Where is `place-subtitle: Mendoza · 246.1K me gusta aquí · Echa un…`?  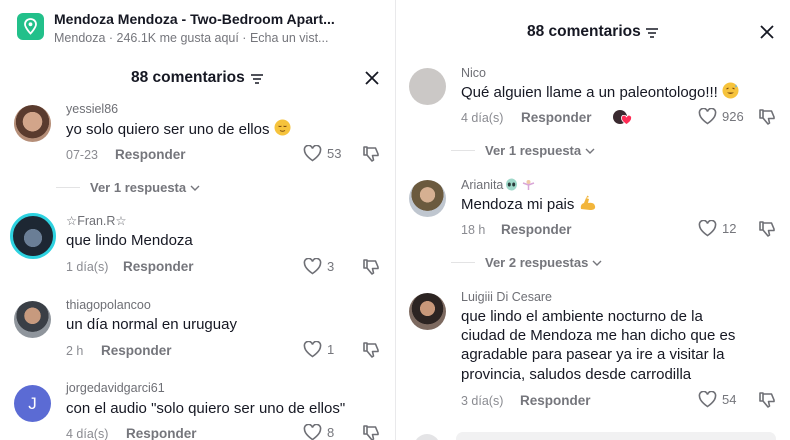 place-subtitle: Mendoza · 246.1K me gusta aquí · Echa un… is located at coordinates (191, 38).